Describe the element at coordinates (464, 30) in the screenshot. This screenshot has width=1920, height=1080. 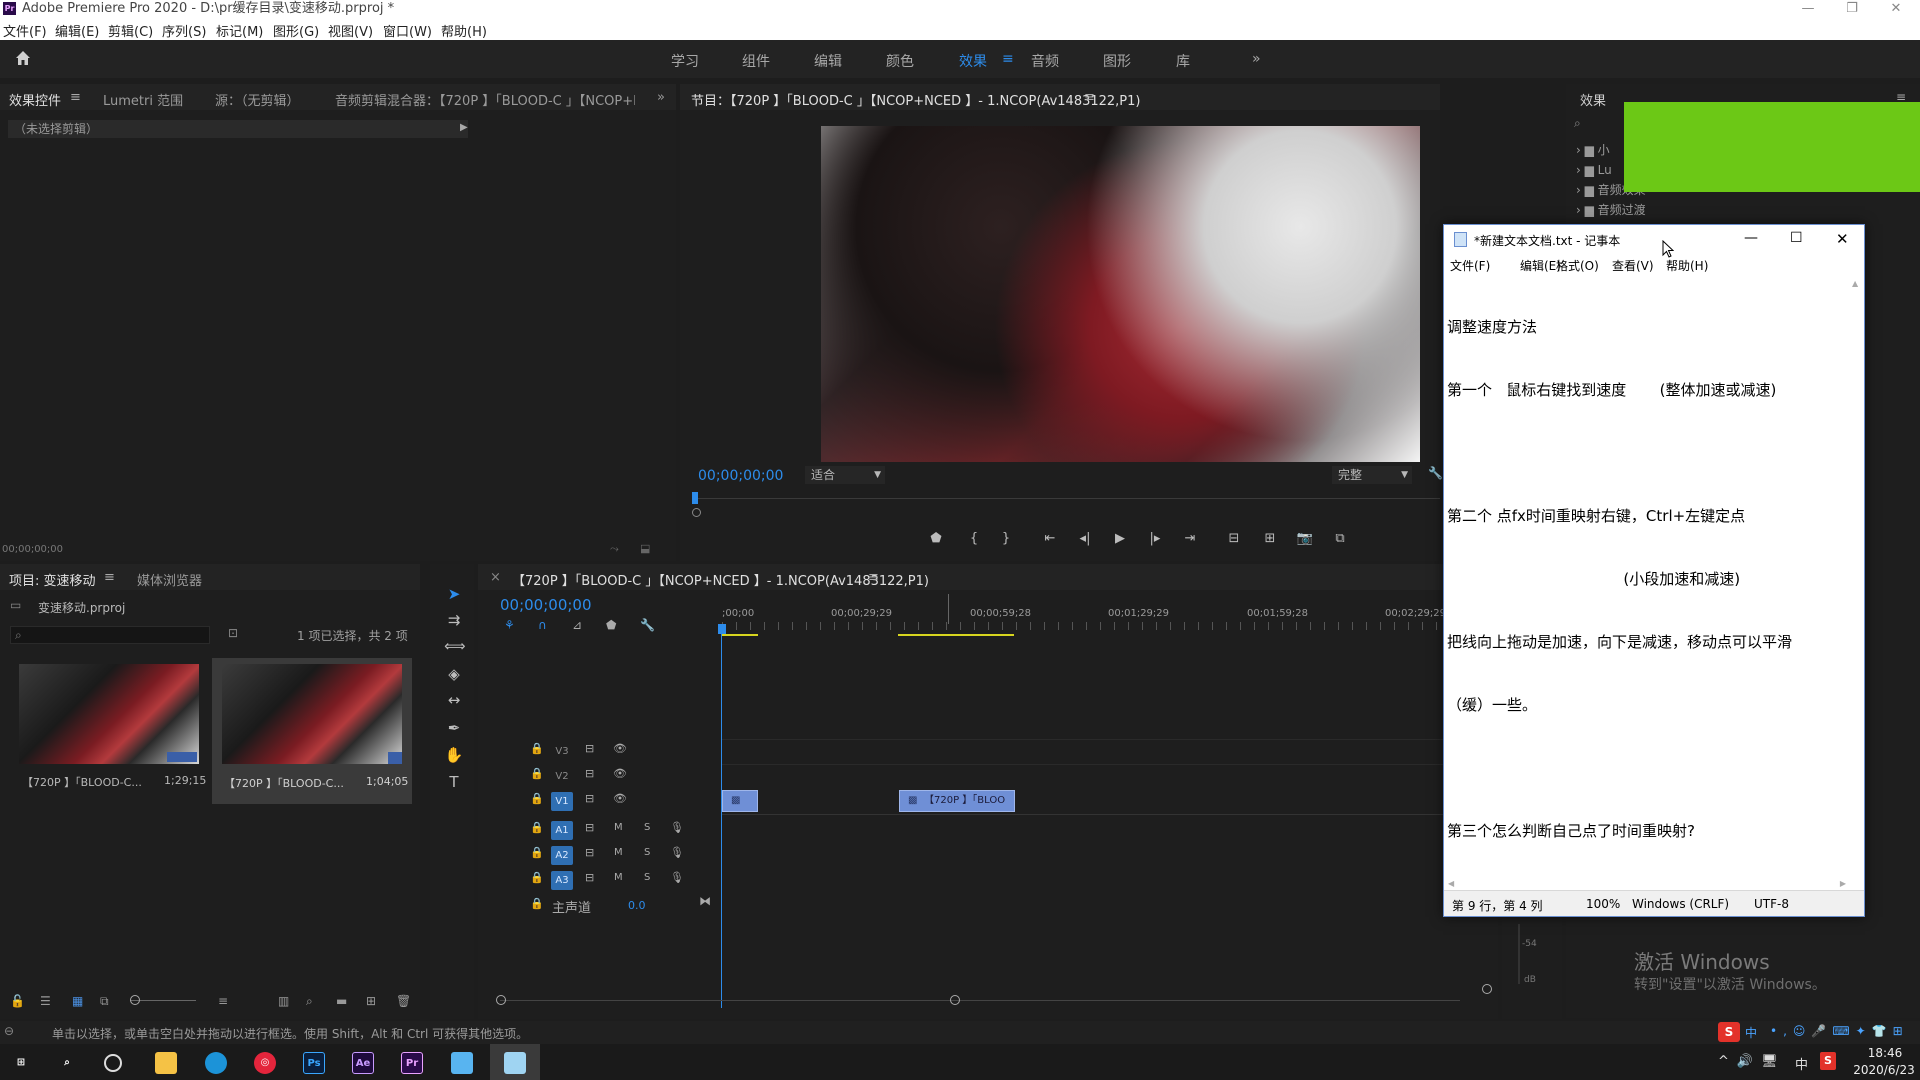
I see `menu-help: 帮助(H)` at that location.